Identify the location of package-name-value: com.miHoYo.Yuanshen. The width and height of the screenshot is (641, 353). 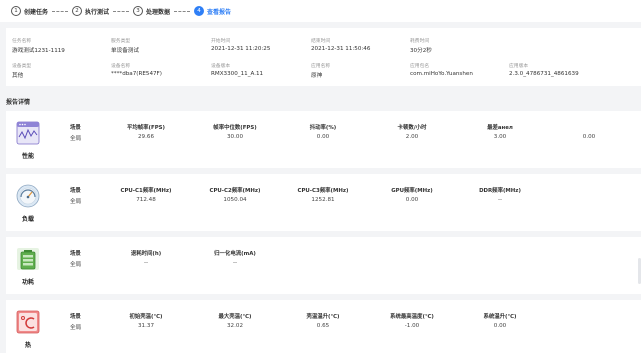
(441, 74).